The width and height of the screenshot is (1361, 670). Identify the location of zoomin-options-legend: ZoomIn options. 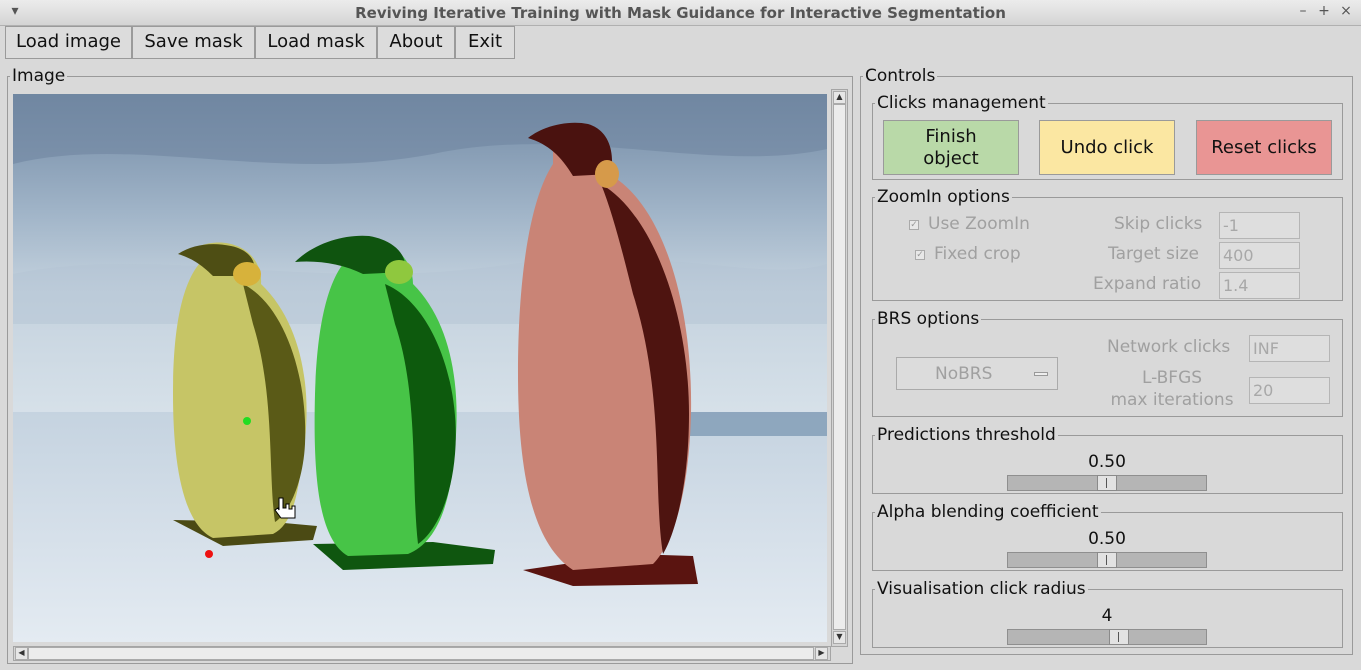
(943, 197).